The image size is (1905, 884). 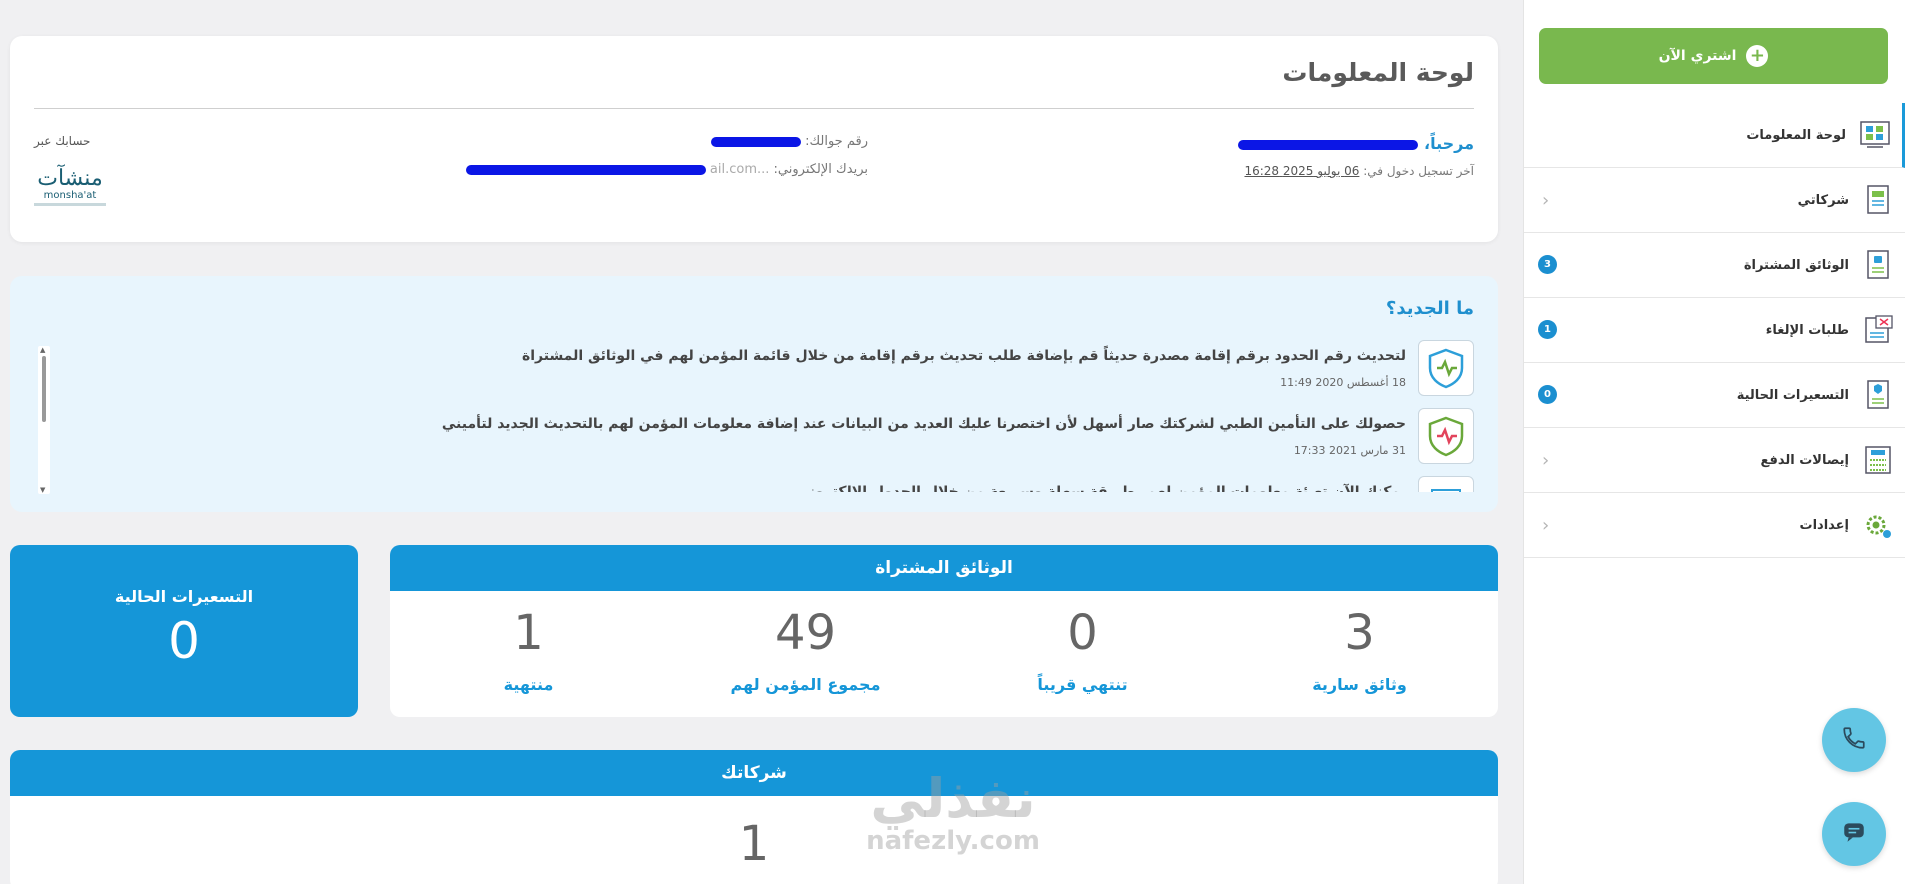 I want to click on buy-now-label: اشتري الآن, so click(x=1697, y=56).